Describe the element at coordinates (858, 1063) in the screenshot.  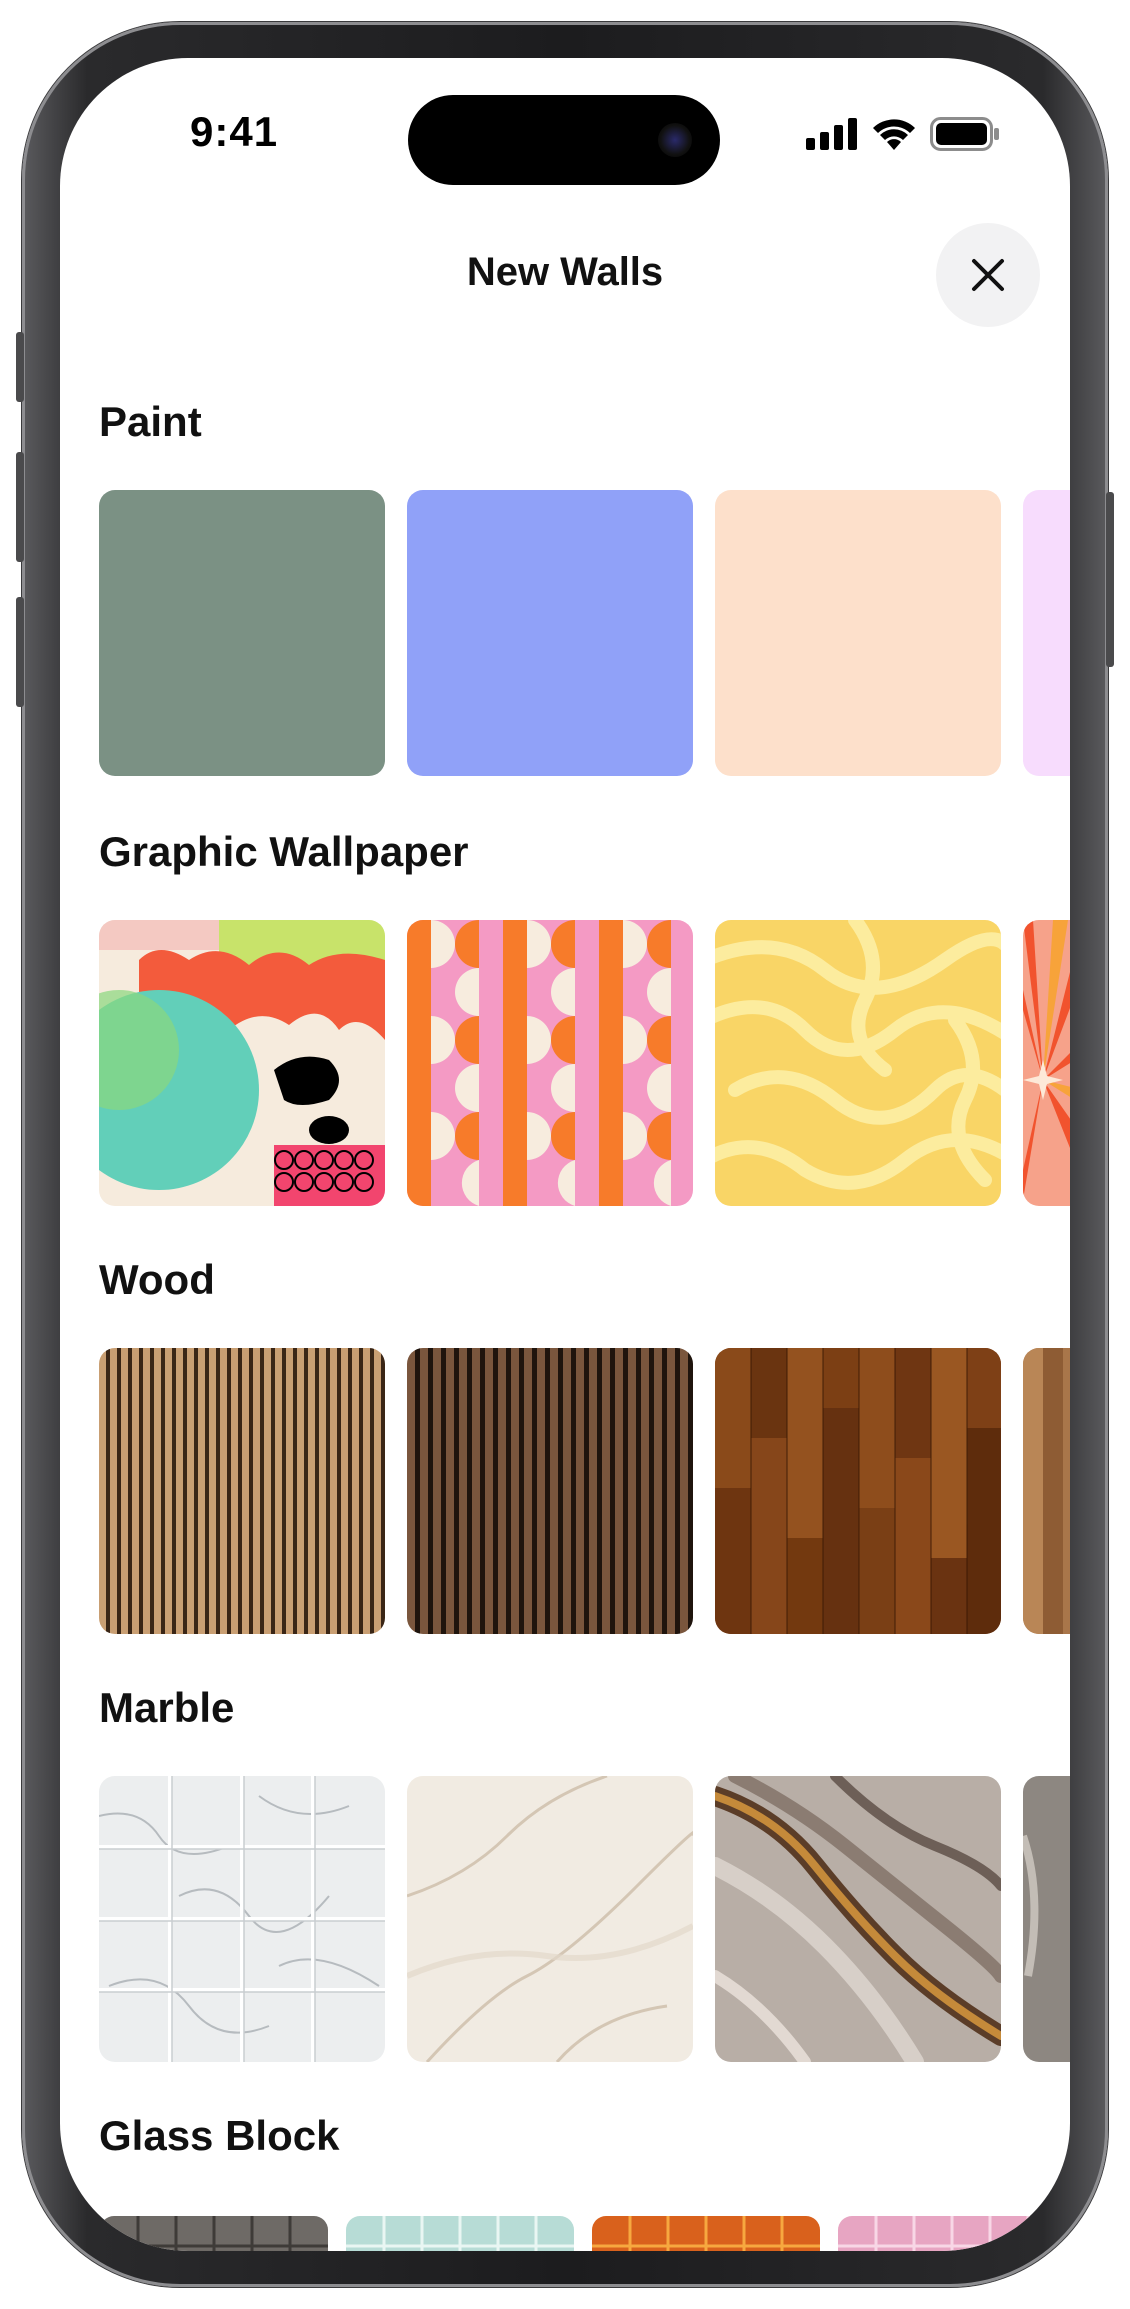
I see `wallpaper-yellow-swirl` at that location.